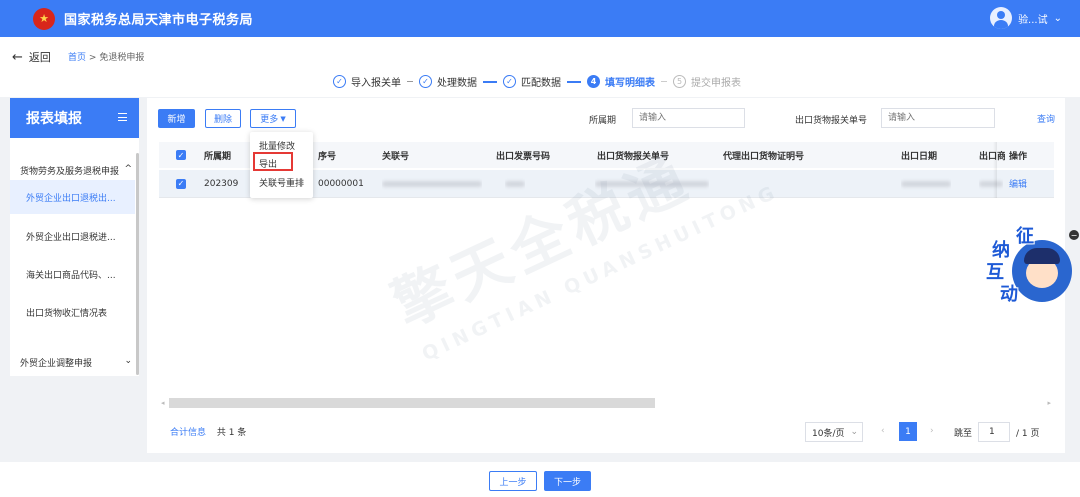 This screenshot has width=1080, height=497. Describe the element at coordinates (633, 156) in the screenshot. I see `column-header: 出口货物报关单号` at that location.